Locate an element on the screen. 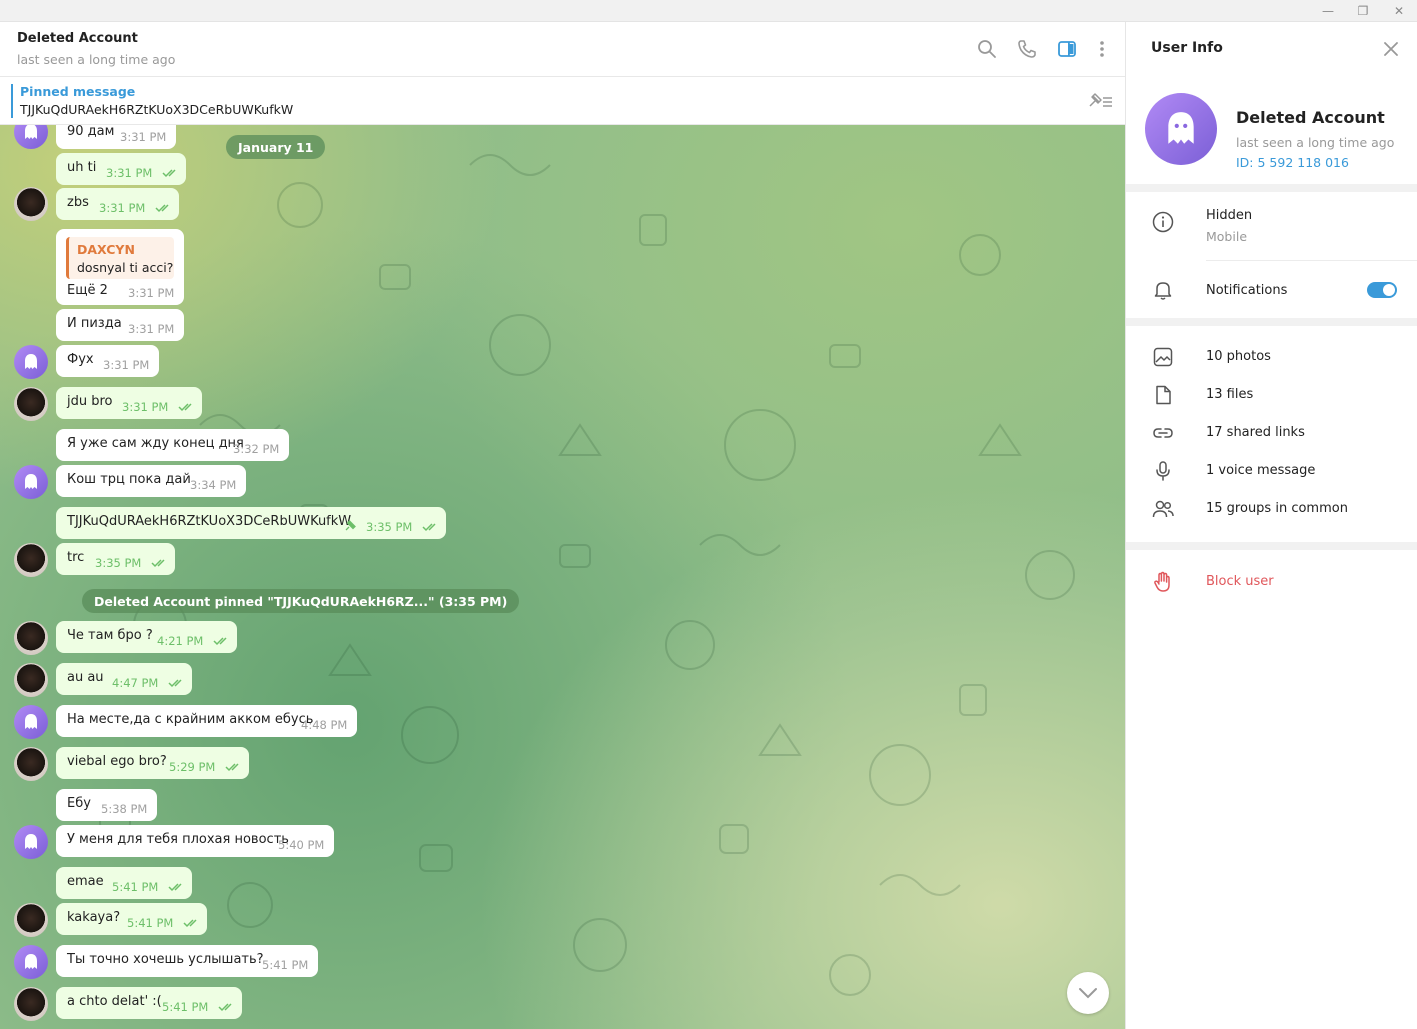  message-incoming: У меня для тебя плохая новость 5:40 PM is located at coordinates (195, 841).